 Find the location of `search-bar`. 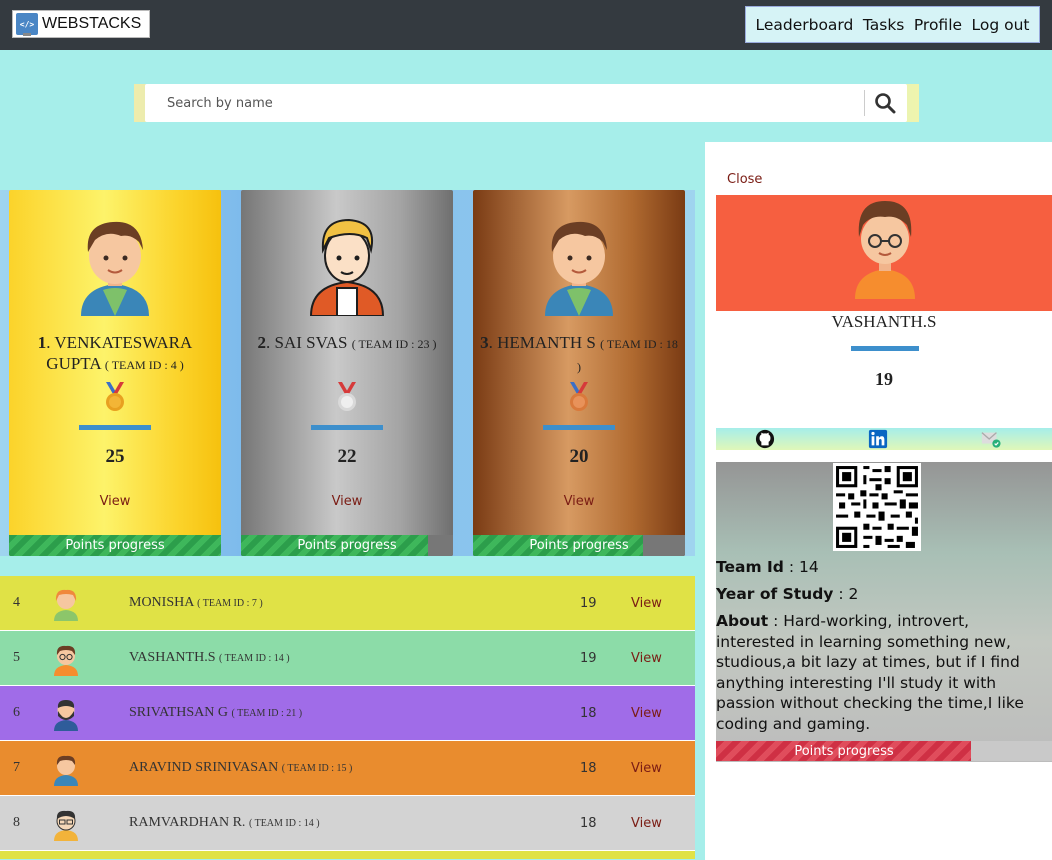

search-bar is located at coordinates (526, 103).